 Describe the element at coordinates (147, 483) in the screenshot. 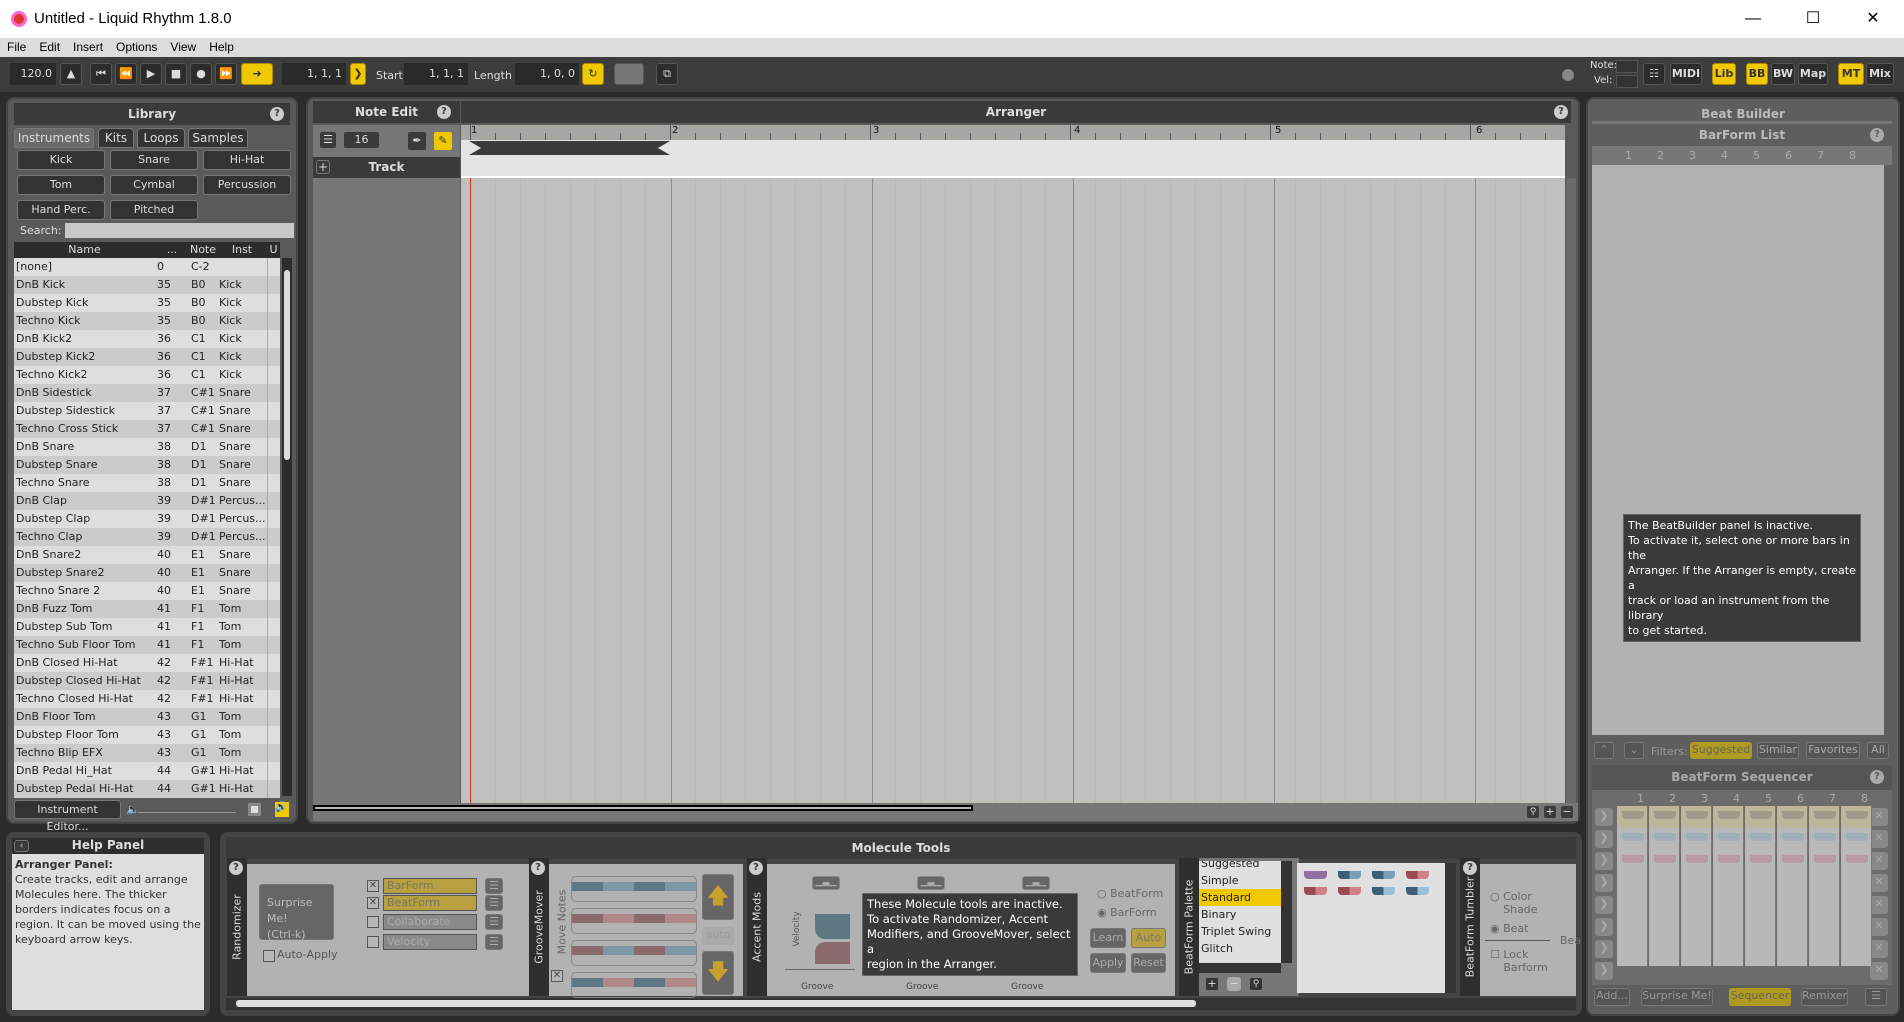

I see `library-row: Techno Snare 38 D1 Snare` at that location.